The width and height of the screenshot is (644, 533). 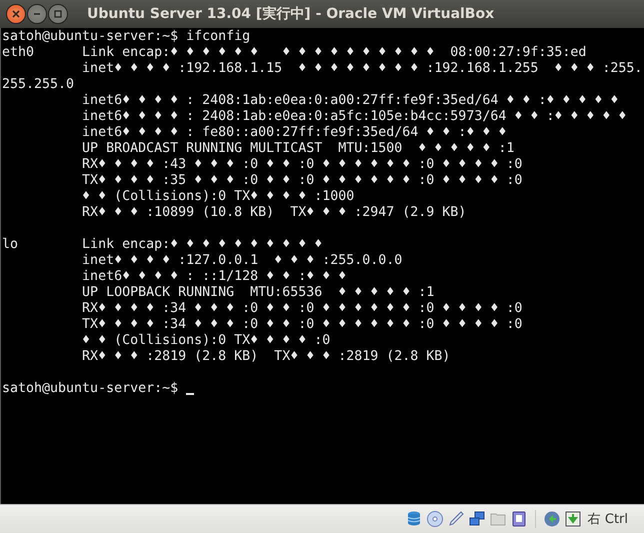 I want to click on terminal-line: UP LOOPBACK RUNNING MTU:65536 ♦ ♦ ♦ ♦ ♦ :1, so click(x=258, y=293).